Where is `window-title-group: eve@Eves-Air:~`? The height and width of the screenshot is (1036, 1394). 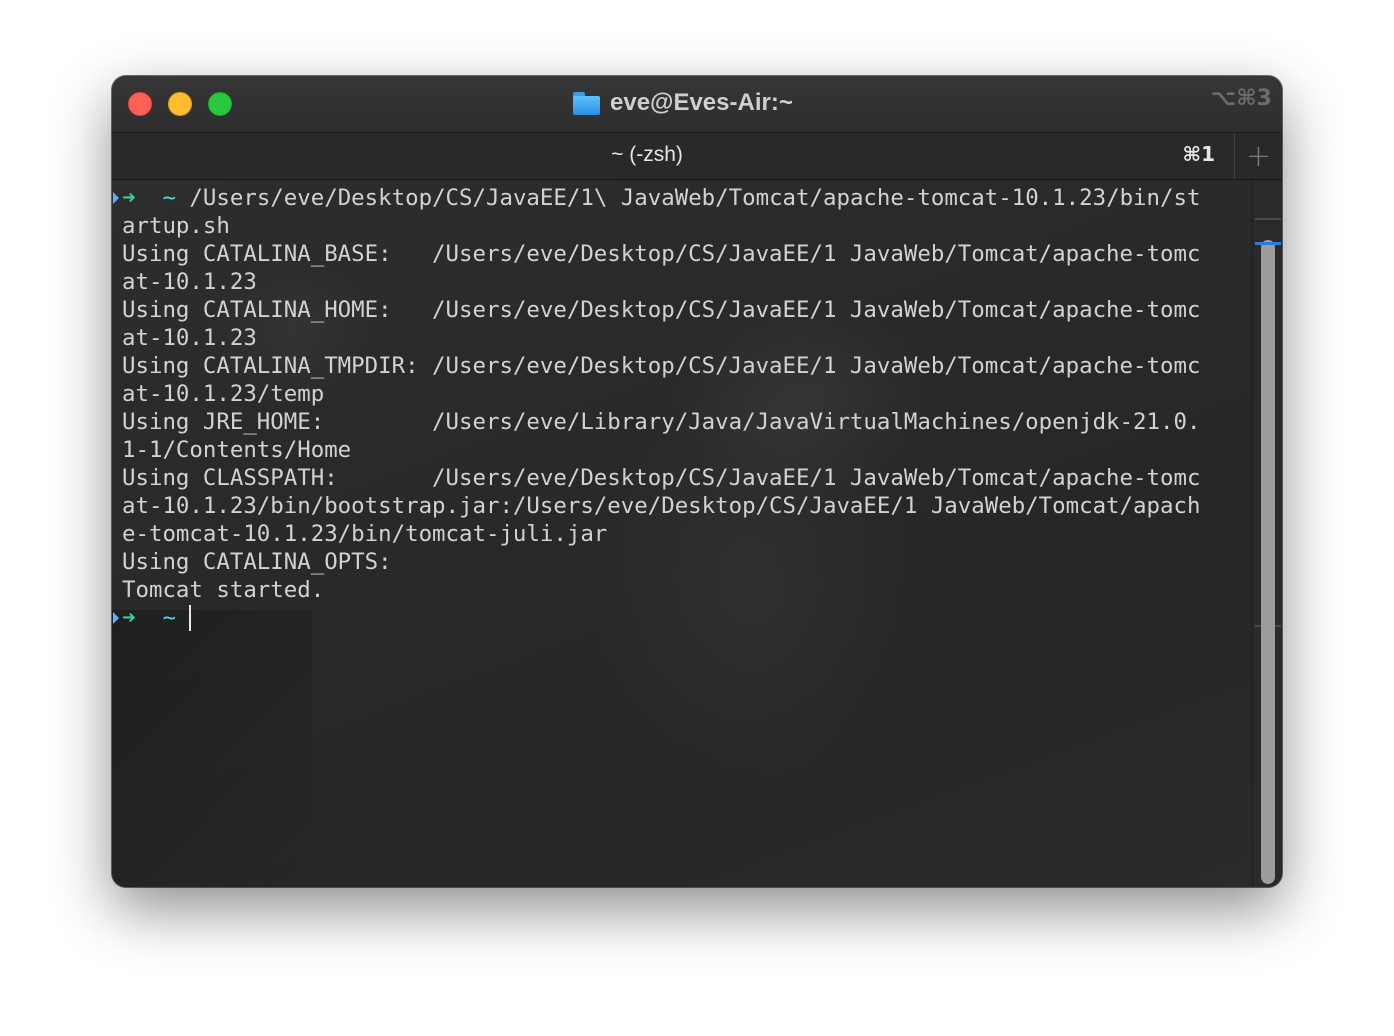
window-title-group: eve@Eves-Air:~ is located at coordinates (682, 103).